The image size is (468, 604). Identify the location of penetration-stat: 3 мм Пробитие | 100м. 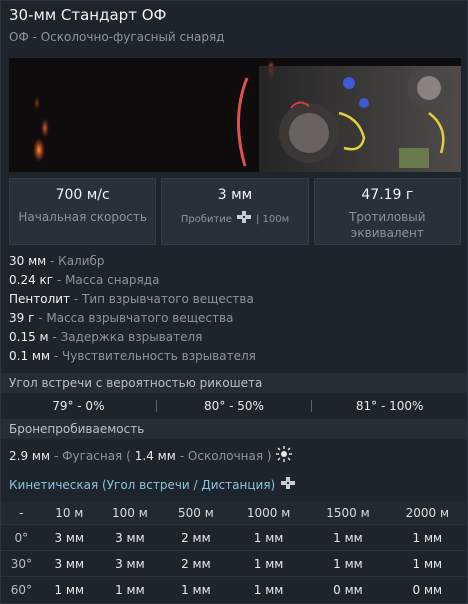
(235, 211).